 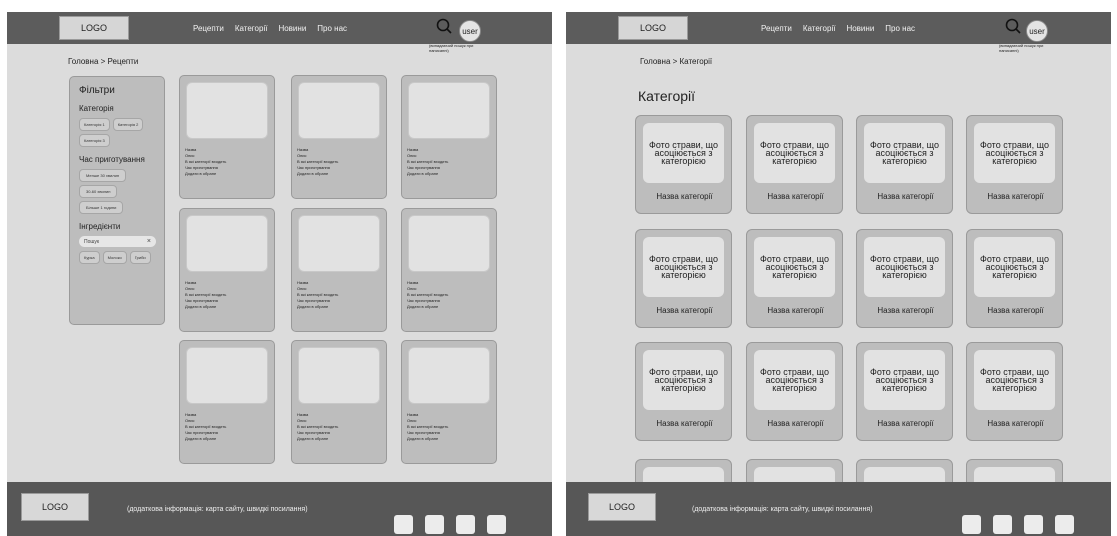 What do you see at coordinates (94, 124) in the screenshot?
I see `chip-category-1: Категорія 1` at bounding box center [94, 124].